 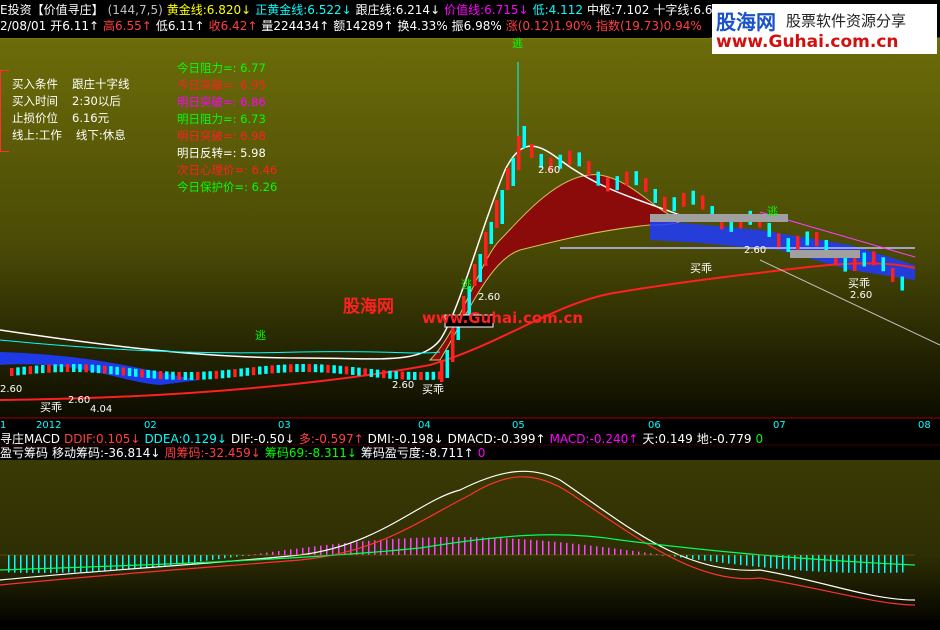 I want to click on macd-field-7: MACD:-0.240↑, so click(x=594, y=439).